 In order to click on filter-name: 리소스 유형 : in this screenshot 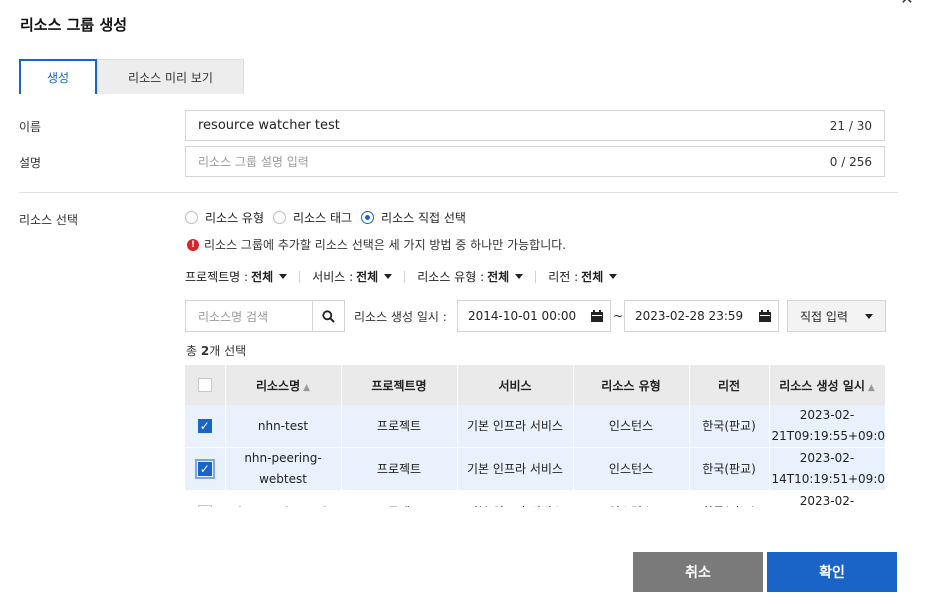, I will do `click(451, 277)`.